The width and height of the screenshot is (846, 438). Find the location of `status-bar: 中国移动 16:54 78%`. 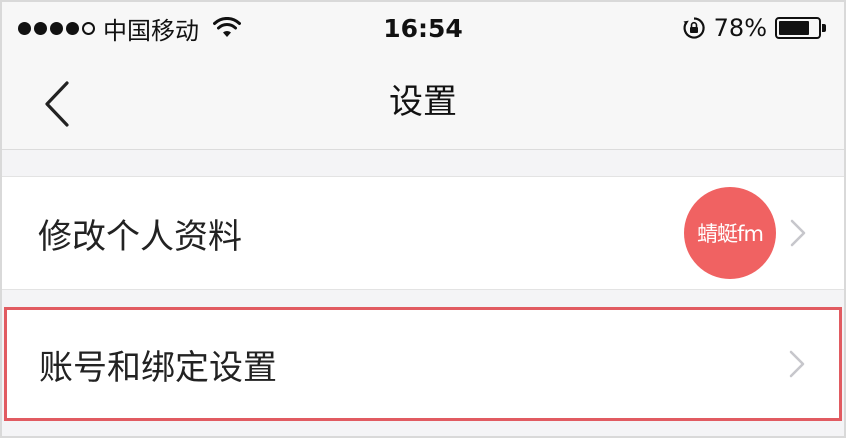

status-bar: 中国移动 16:54 78% is located at coordinates (423, 28).